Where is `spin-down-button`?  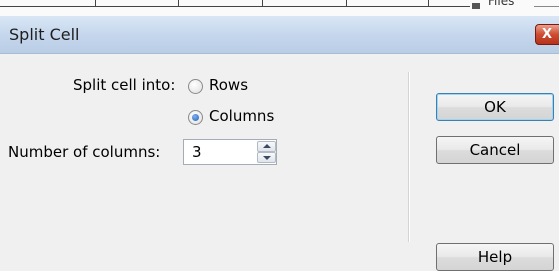
spin-down-button is located at coordinates (266, 157).